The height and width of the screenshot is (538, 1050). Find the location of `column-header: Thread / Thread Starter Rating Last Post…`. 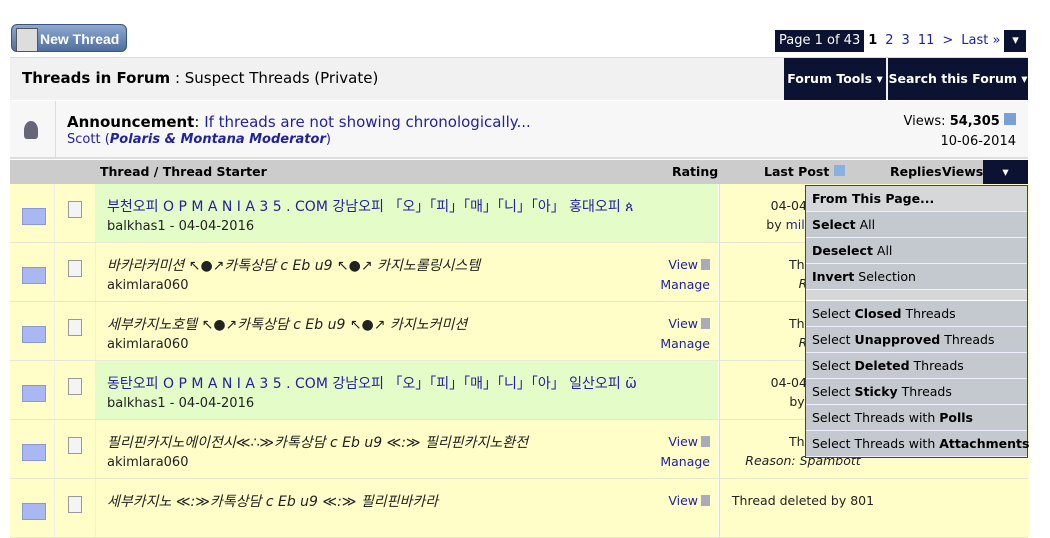

column-header: Thread / Thread Starter Rating Last Post… is located at coordinates (519, 172).